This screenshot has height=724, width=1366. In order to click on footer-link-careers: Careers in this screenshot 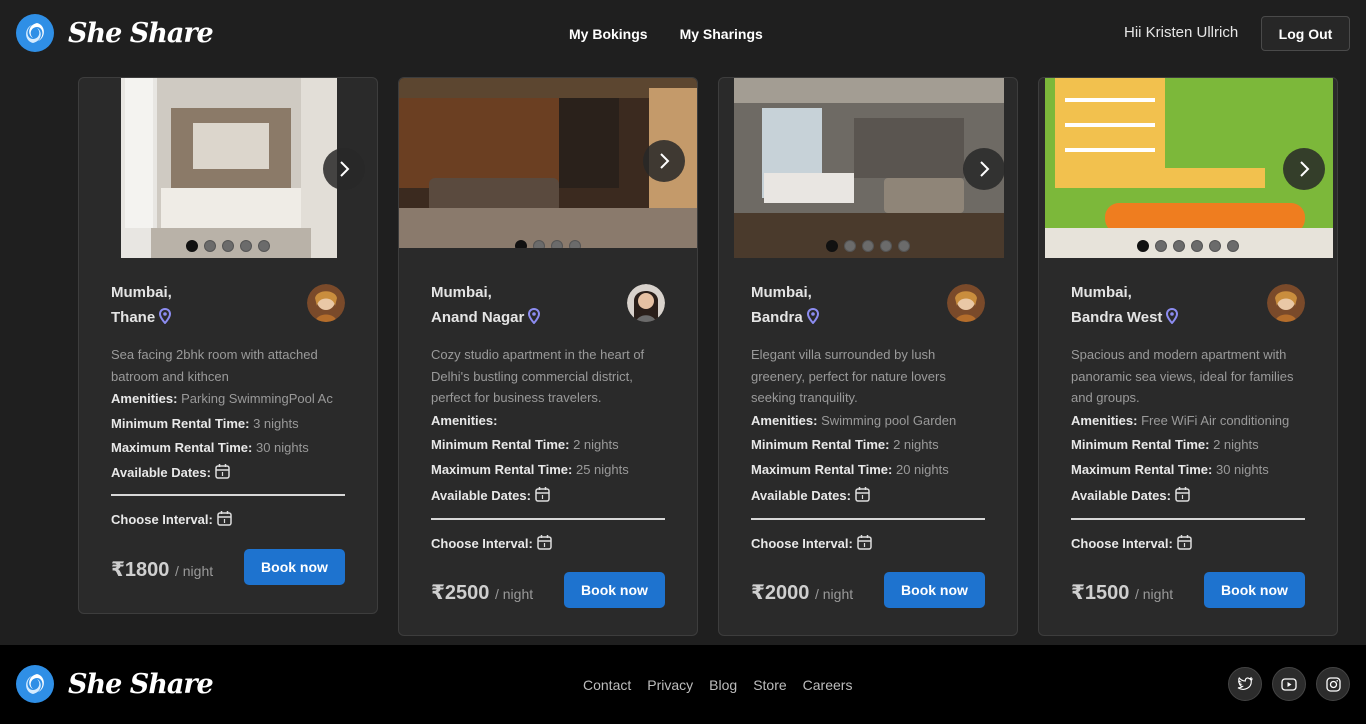, I will do `click(828, 685)`.